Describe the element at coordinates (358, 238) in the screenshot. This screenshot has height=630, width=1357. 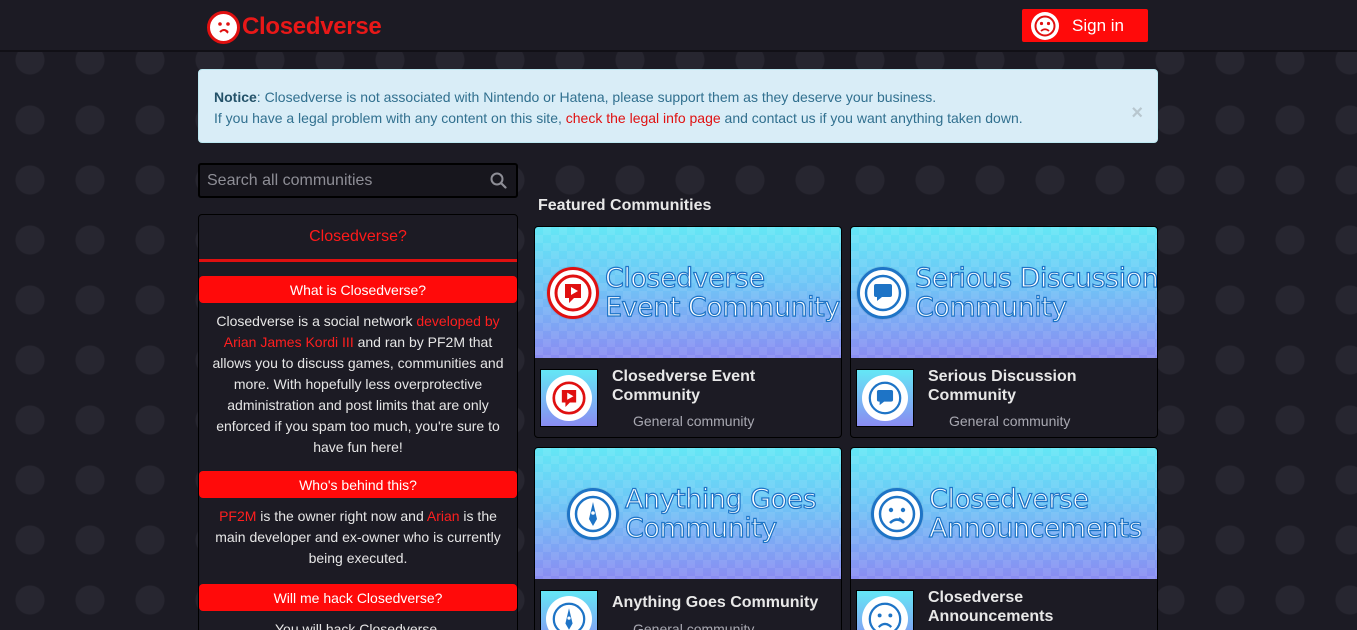
I see `sidebar-title: Closedverse?` at that location.